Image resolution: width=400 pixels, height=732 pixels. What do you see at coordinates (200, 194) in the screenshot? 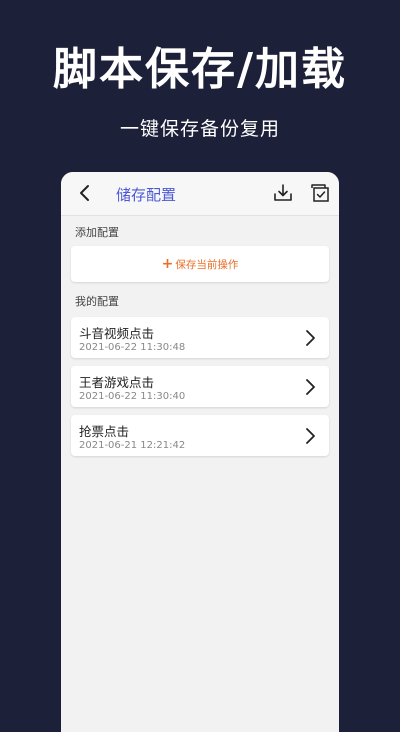
I see `app-bar: 储存配置` at bounding box center [200, 194].